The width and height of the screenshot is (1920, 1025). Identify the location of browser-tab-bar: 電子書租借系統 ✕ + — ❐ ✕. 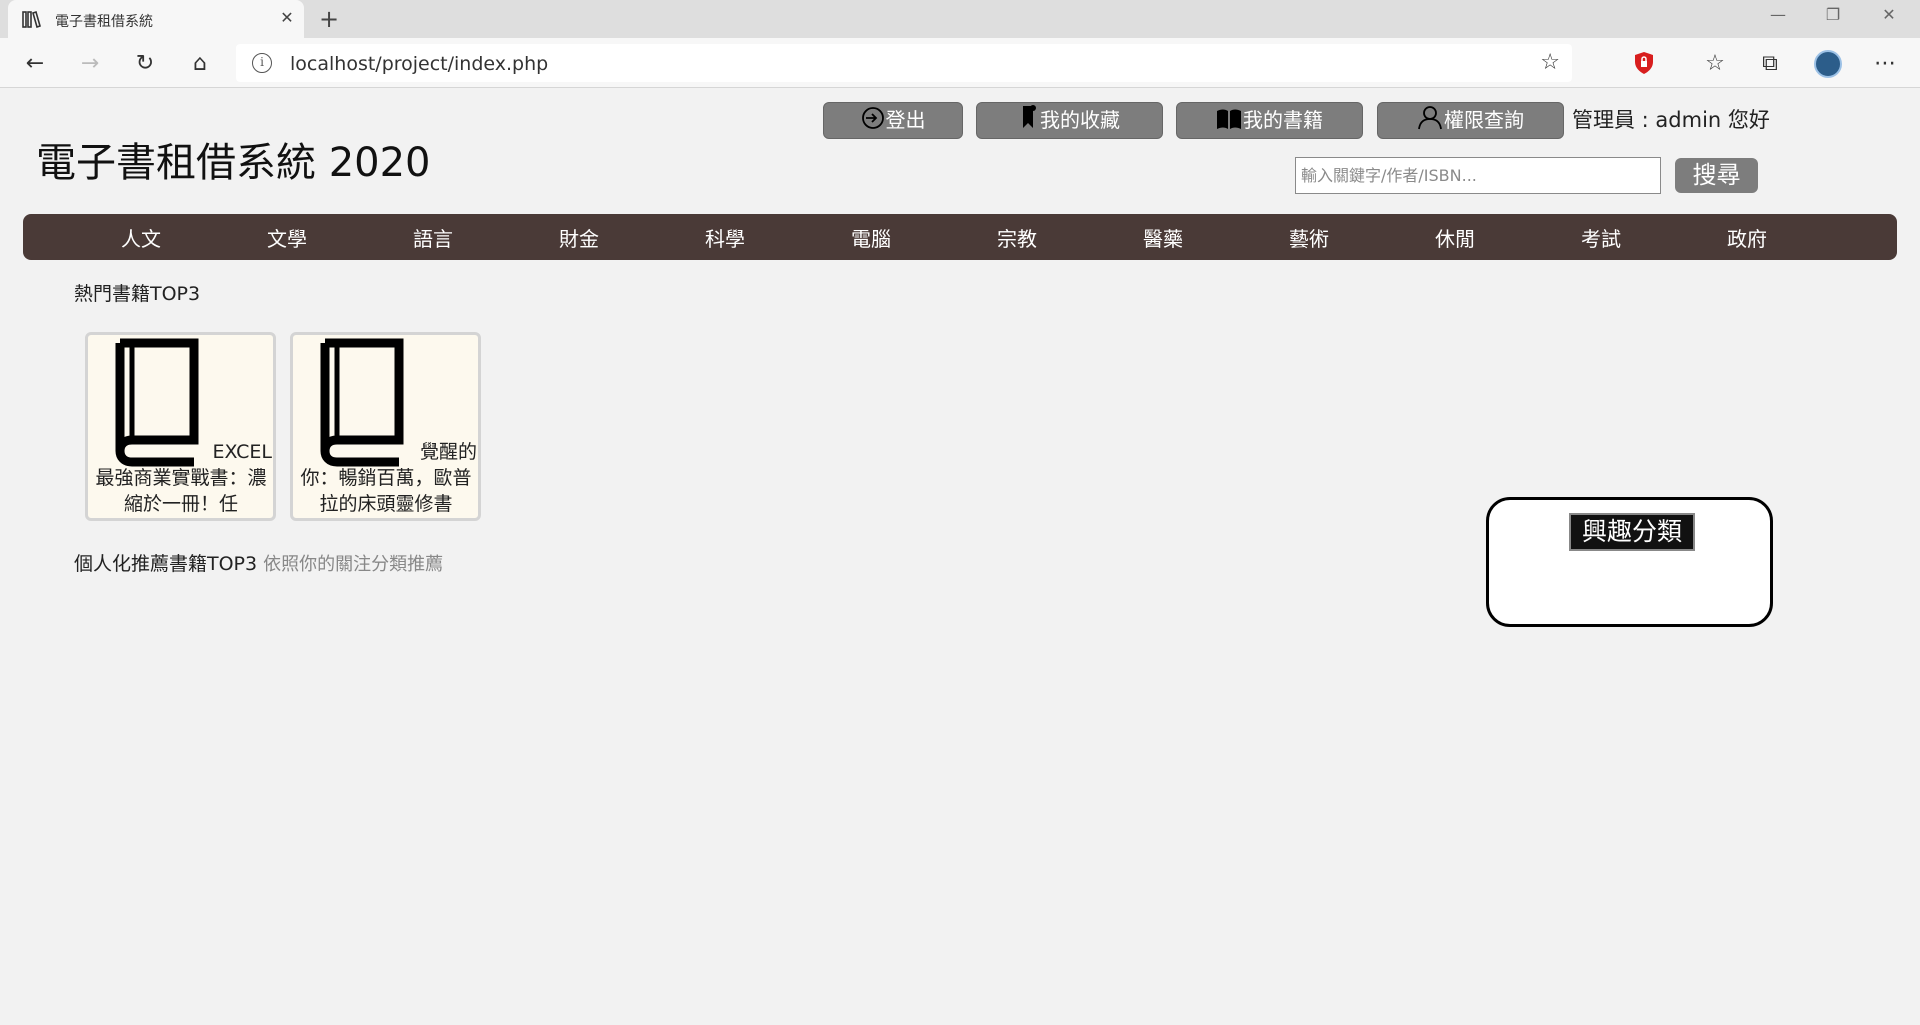
(960, 19).